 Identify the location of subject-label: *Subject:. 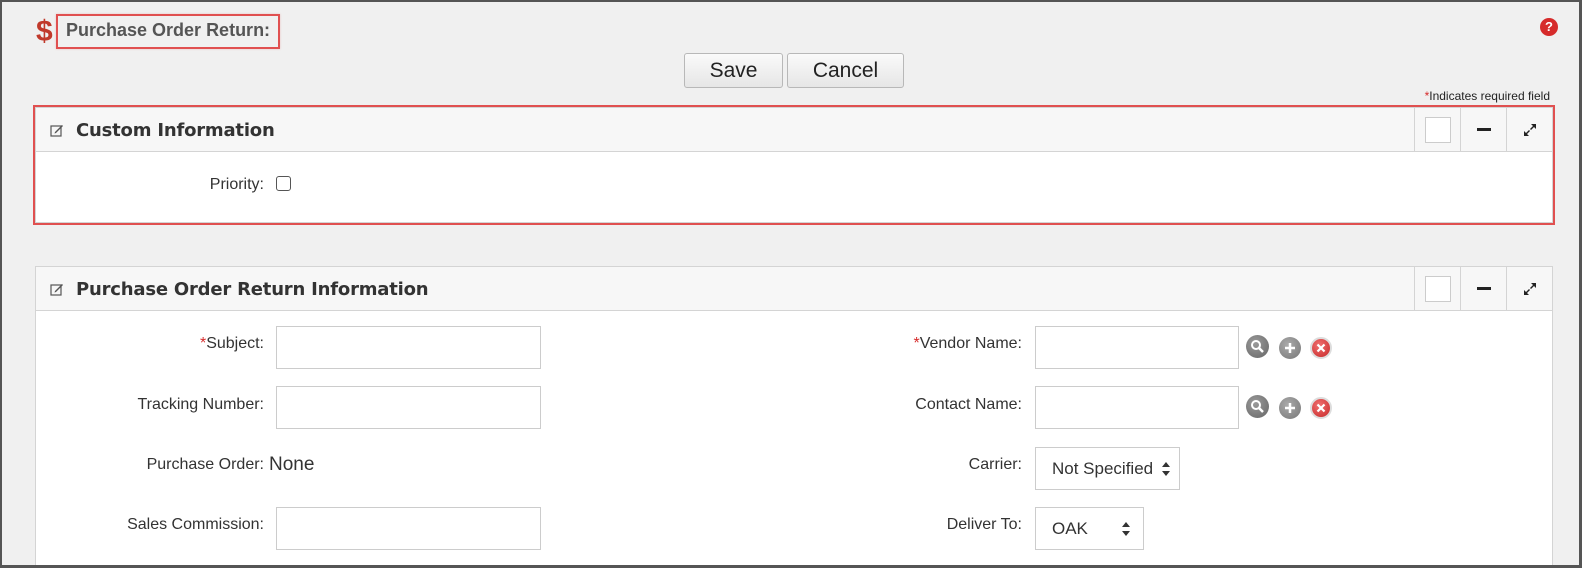
(150, 344).